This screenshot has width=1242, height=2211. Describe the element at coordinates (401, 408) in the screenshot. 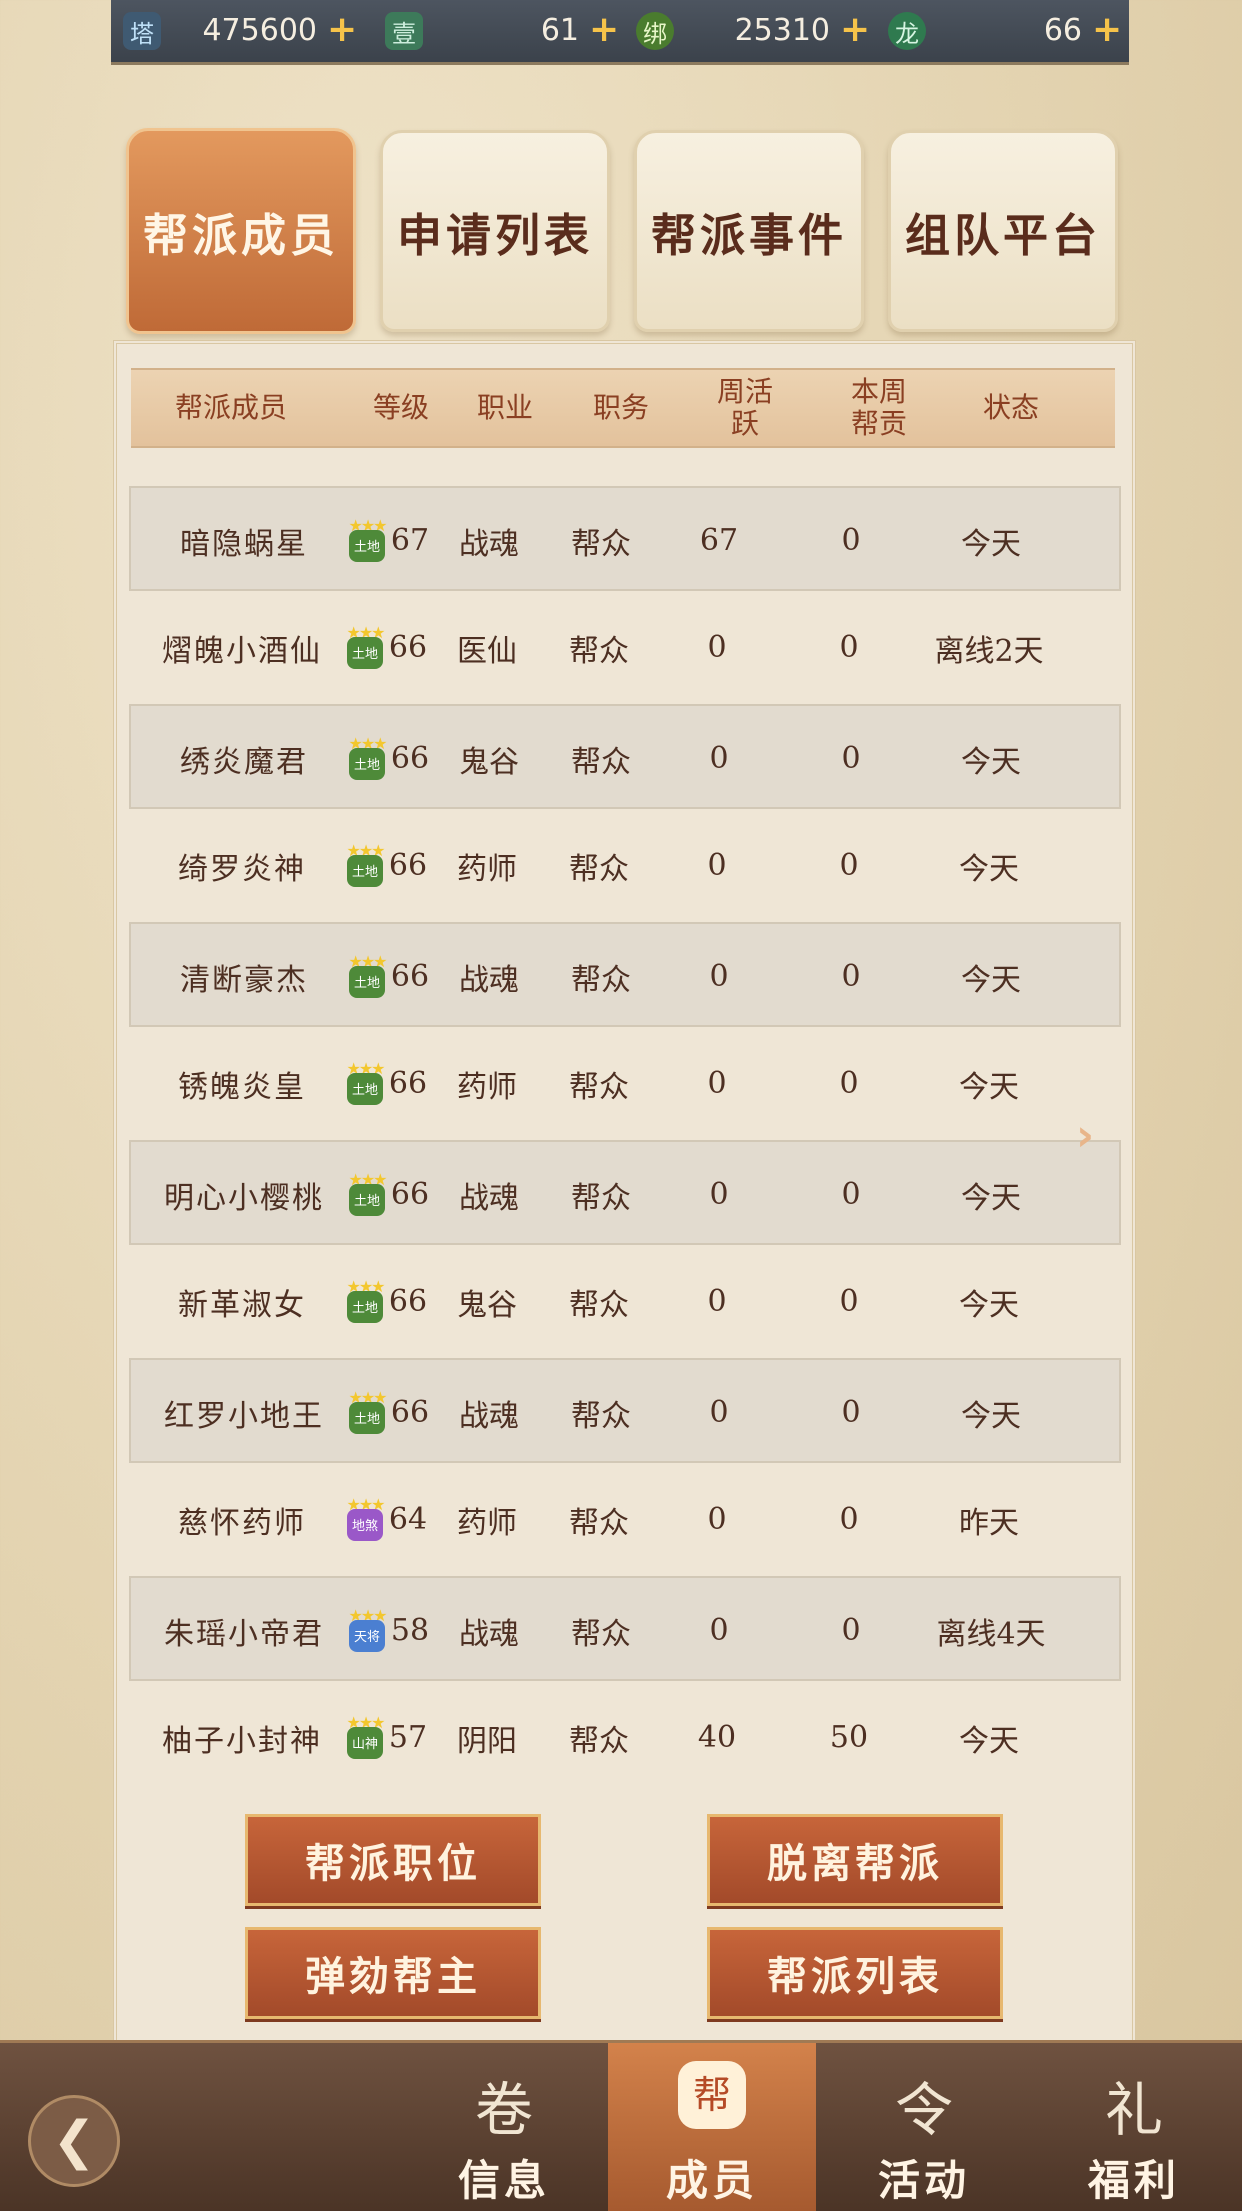

I see `header-level: 等级` at that location.